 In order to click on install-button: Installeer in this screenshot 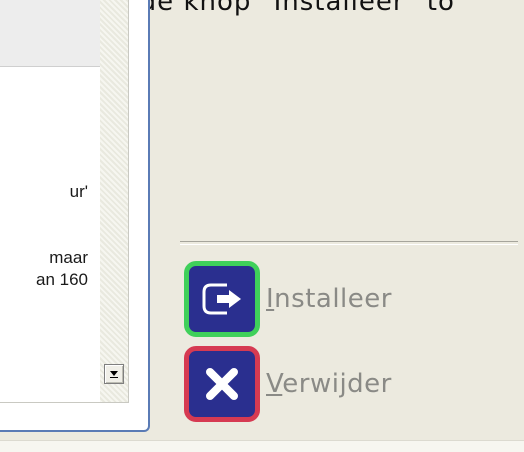, I will do `click(288, 299)`.